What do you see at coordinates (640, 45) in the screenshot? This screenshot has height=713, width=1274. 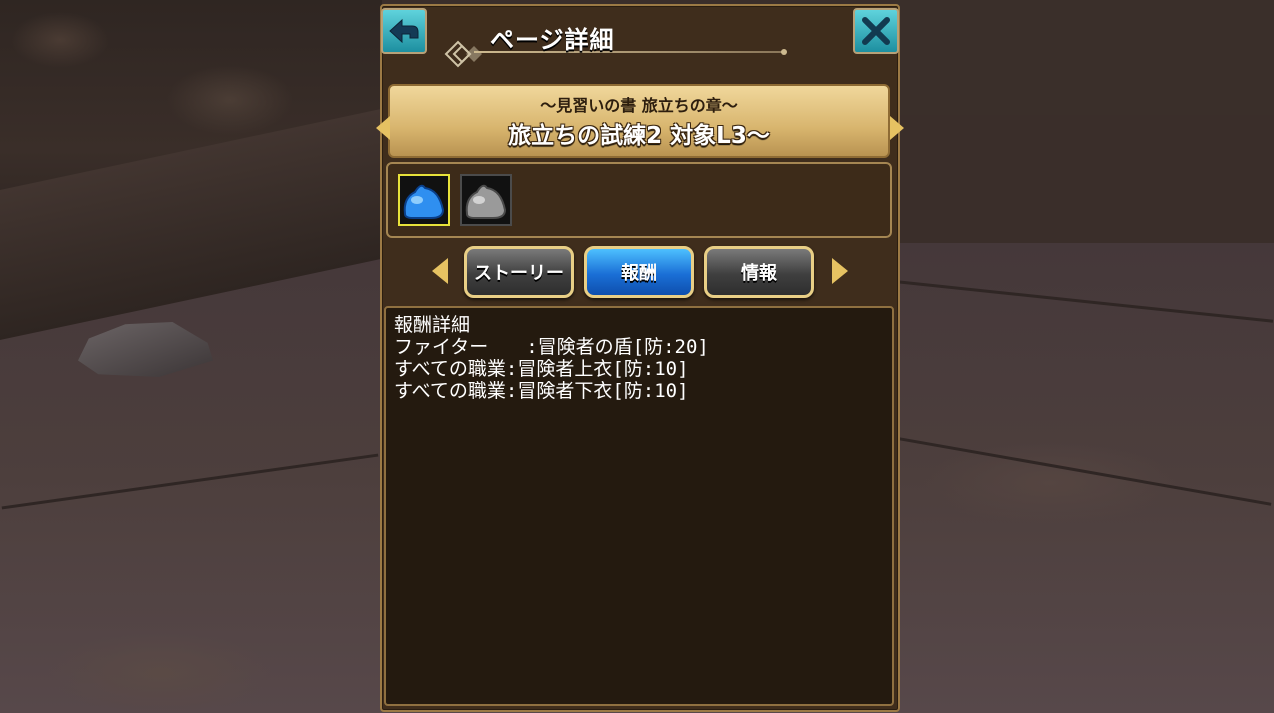 I see `panel-header: ページ詳細` at bounding box center [640, 45].